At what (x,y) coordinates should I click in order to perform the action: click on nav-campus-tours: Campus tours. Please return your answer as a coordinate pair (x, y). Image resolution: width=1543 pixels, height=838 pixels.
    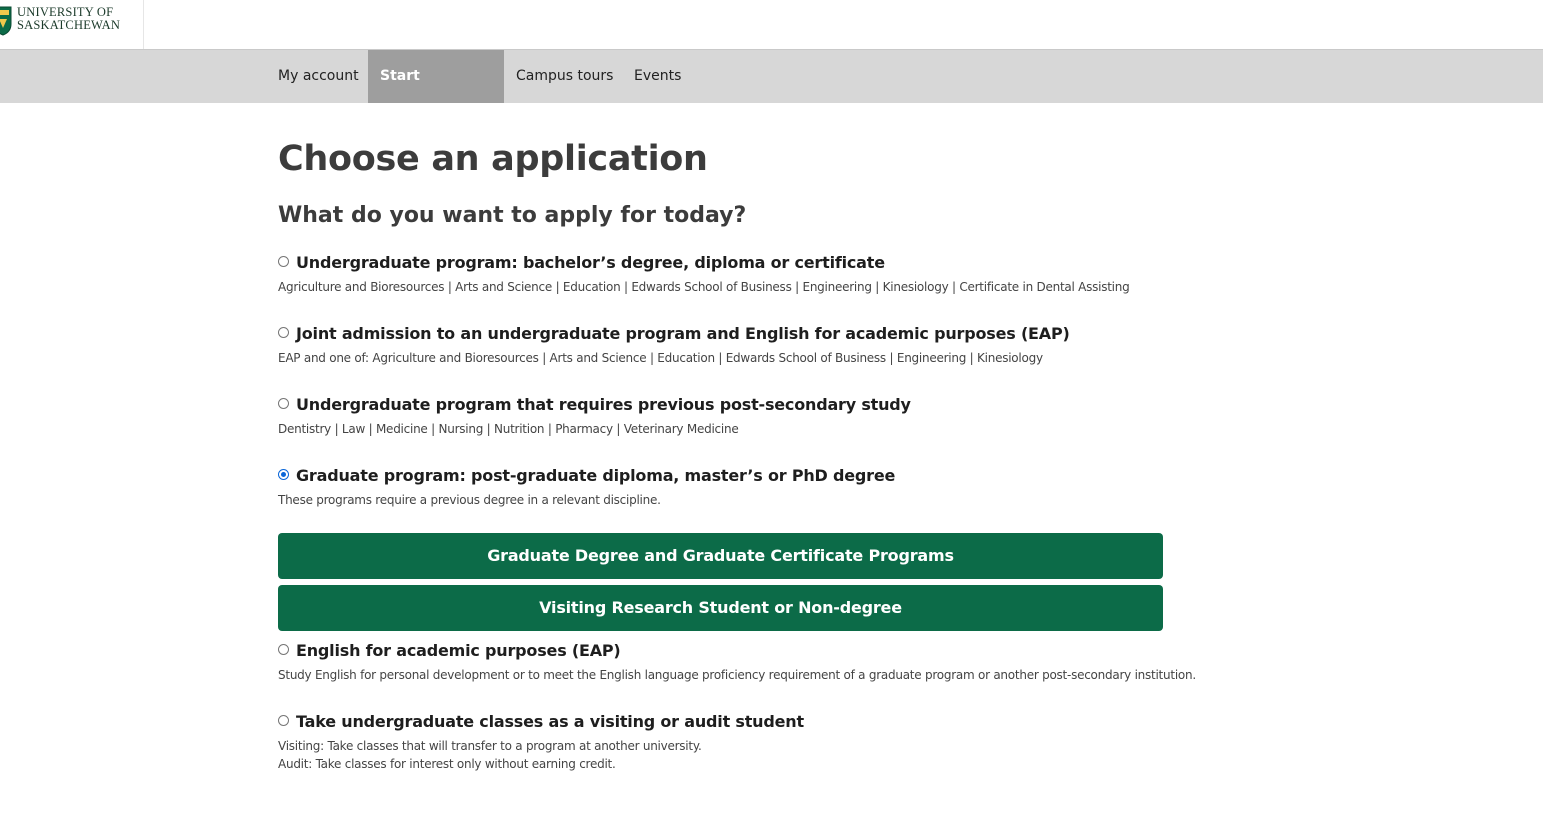
    Looking at the image, I should click on (564, 76).